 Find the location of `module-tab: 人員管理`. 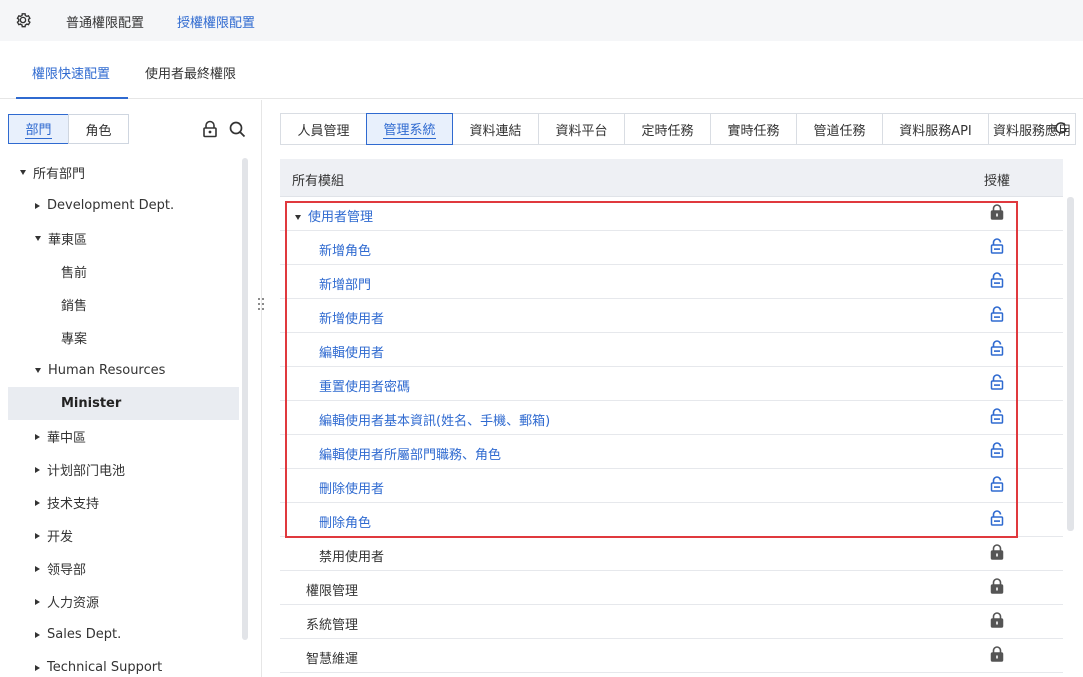

module-tab: 人員管理 is located at coordinates (323, 129).